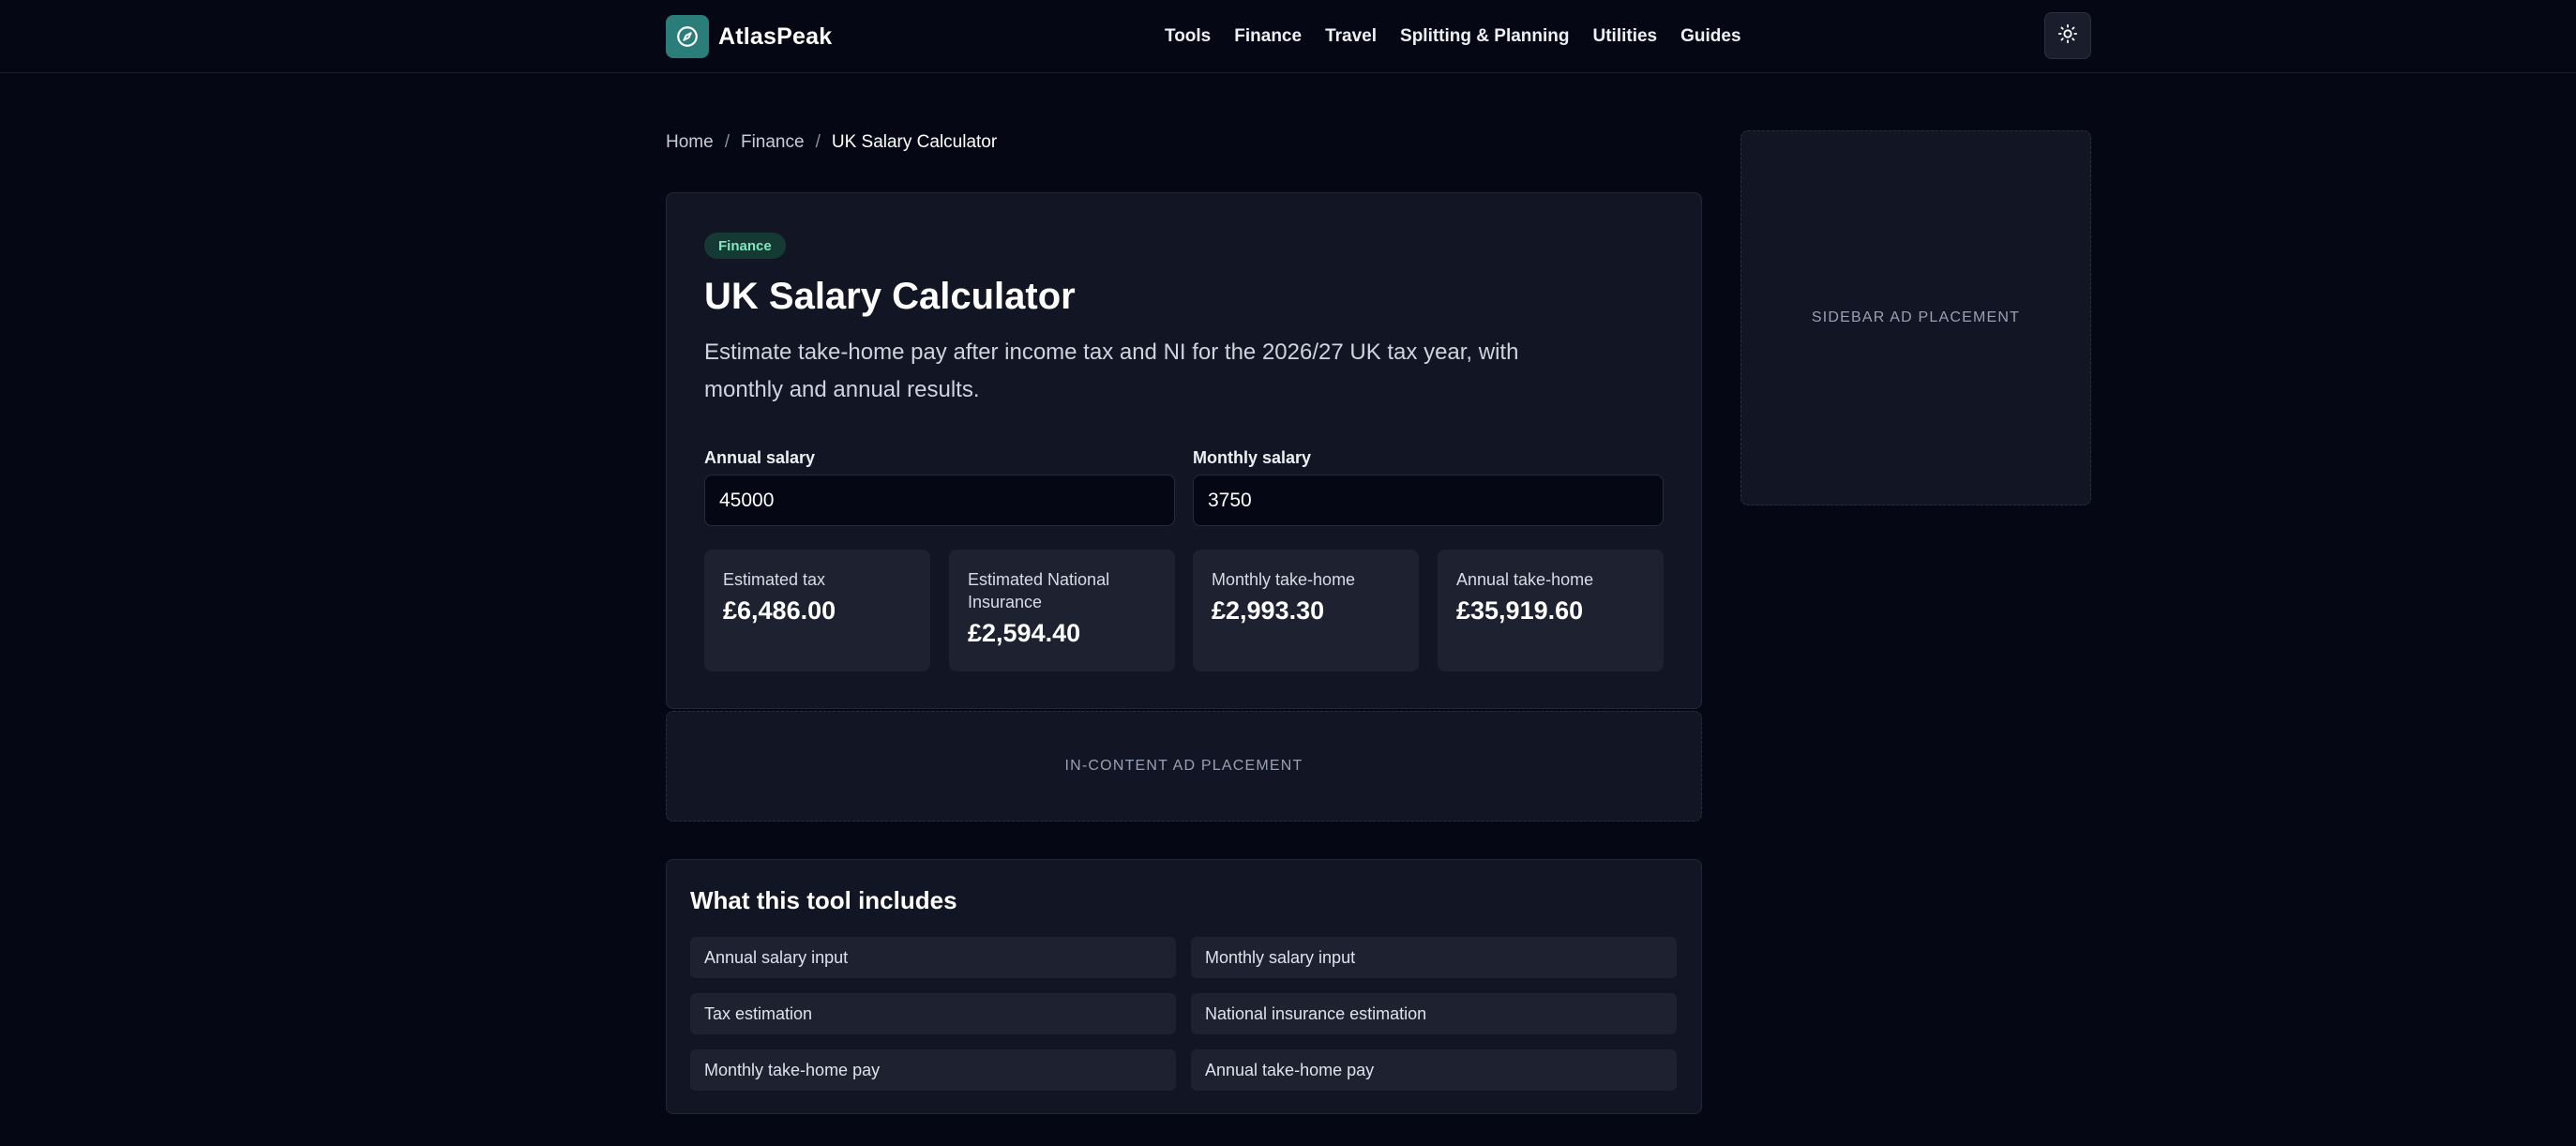 This screenshot has height=1146, width=2576. Describe the element at coordinates (1434, 1070) in the screenshot. I see `feature-item: Annual take-home pay` at that location.